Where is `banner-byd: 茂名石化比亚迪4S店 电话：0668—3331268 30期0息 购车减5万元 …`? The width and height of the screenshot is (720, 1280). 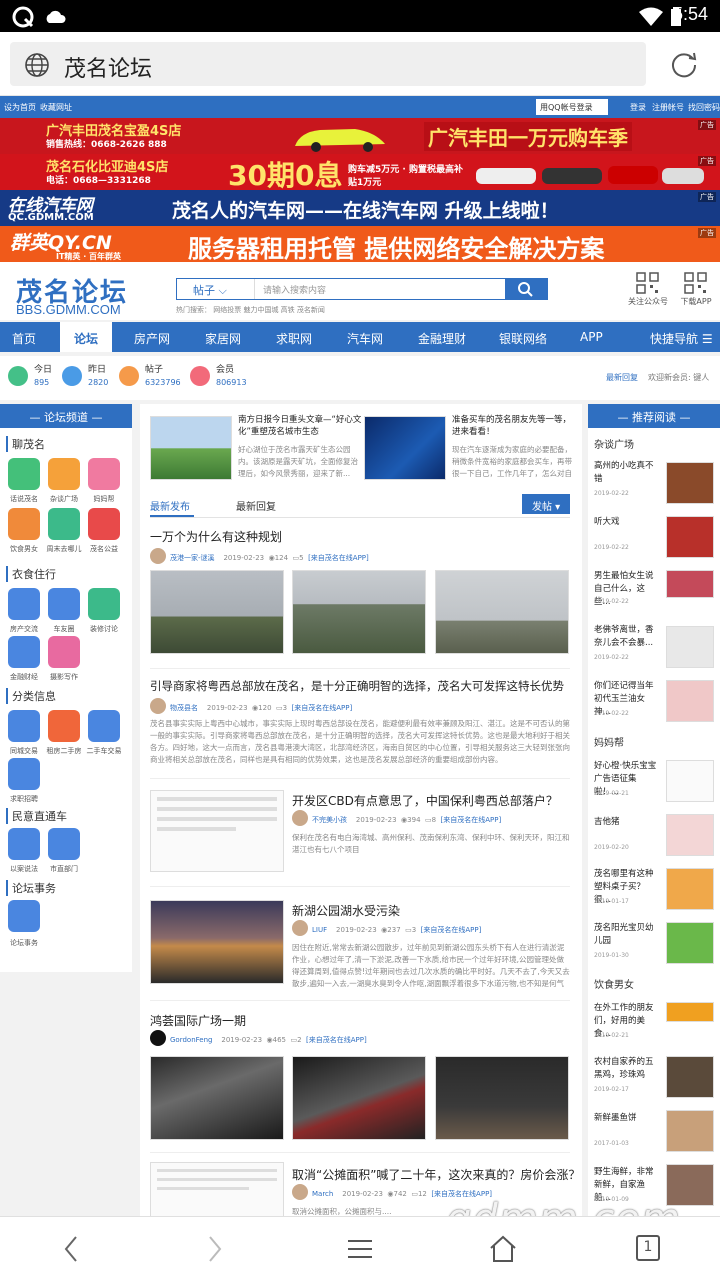 banner-byd: 茂名石化比亚迪4S店 电话：0668—3331268 30期0息 购车减5万元 … is located at coordinates (360, 172).